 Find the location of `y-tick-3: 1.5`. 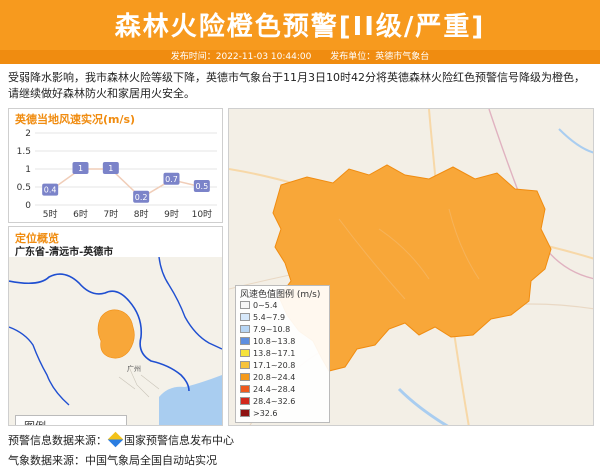

y-tick-3: 1.5 is located at coordinates (24, 152).